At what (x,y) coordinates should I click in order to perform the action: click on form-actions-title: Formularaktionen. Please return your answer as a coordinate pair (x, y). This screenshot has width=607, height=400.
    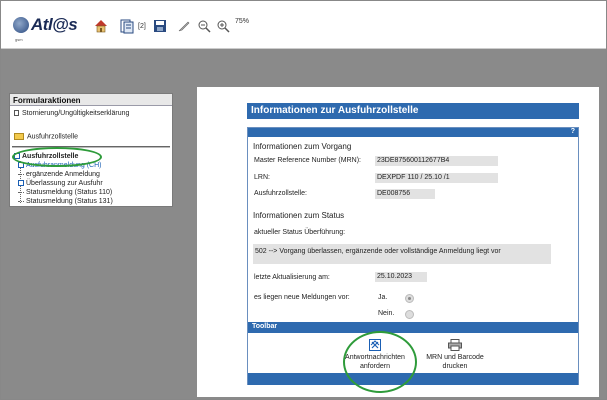
    Looking at the image, I should click on (91, 100).